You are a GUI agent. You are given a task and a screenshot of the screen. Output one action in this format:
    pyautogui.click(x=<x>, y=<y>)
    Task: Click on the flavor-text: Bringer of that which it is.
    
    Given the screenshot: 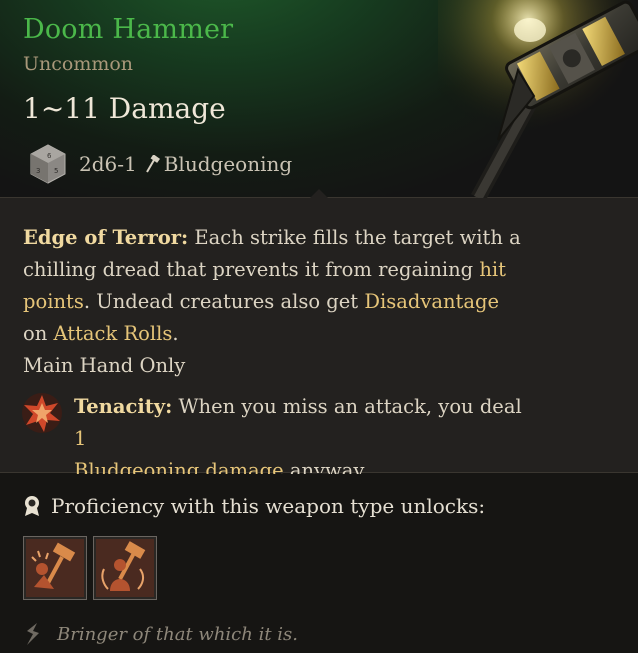 What is the action you would take?
    pyautogui.click(x=177, y=634)
    